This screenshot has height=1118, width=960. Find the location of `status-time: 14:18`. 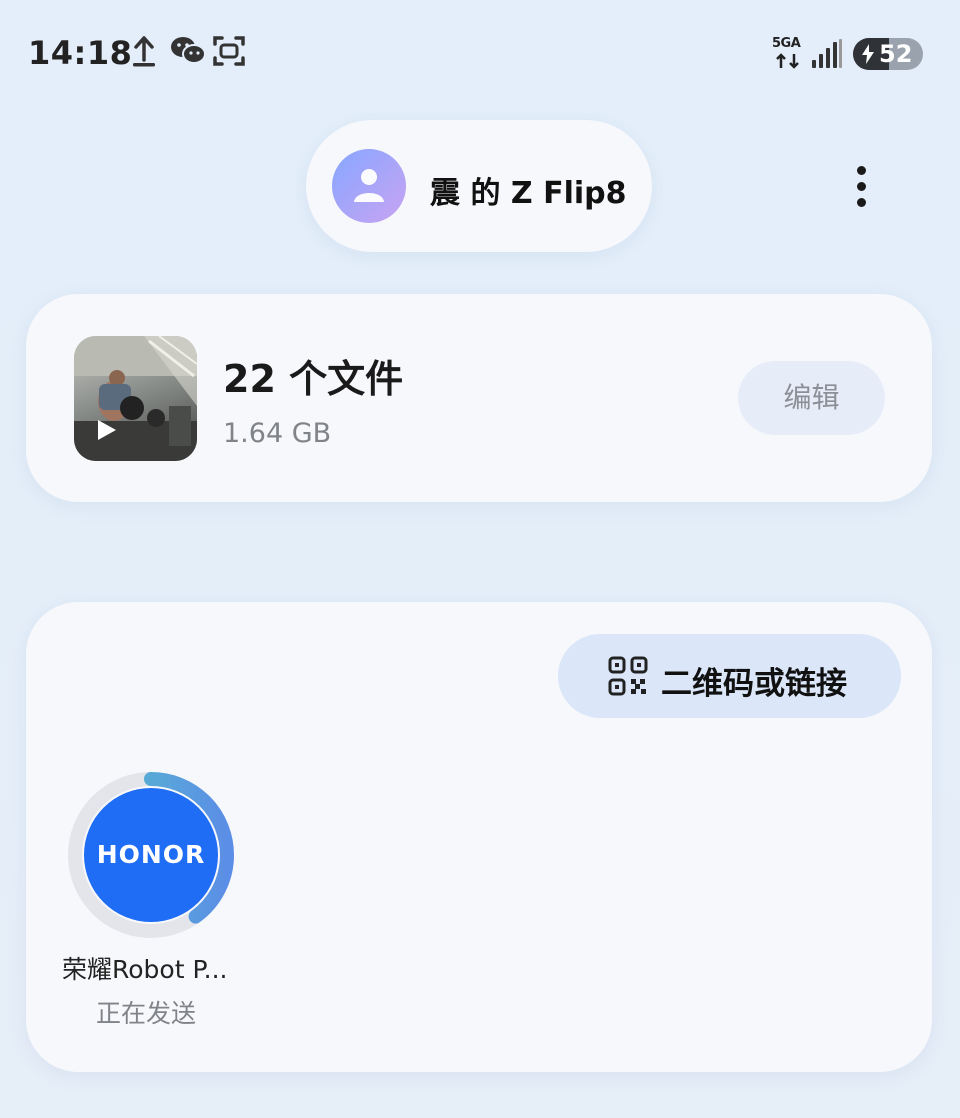

status-time: 14:18 is located at coordinates (80, 53).